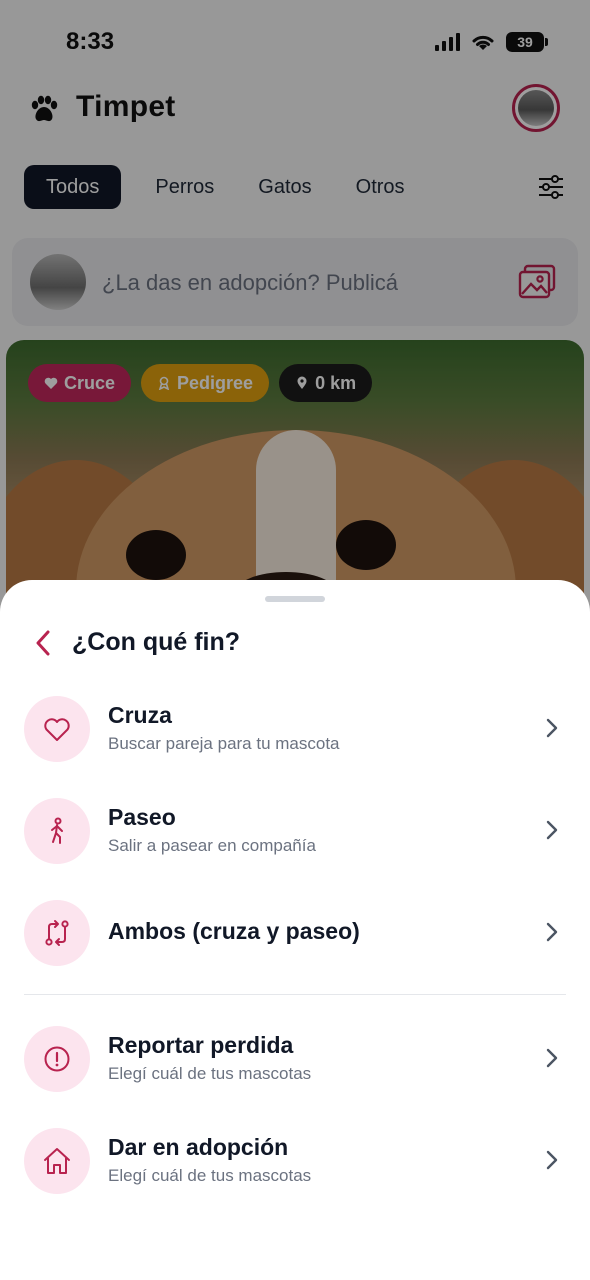 This screenshot has height=1280, width=590. I want to click on back-button, so click(43, 643).